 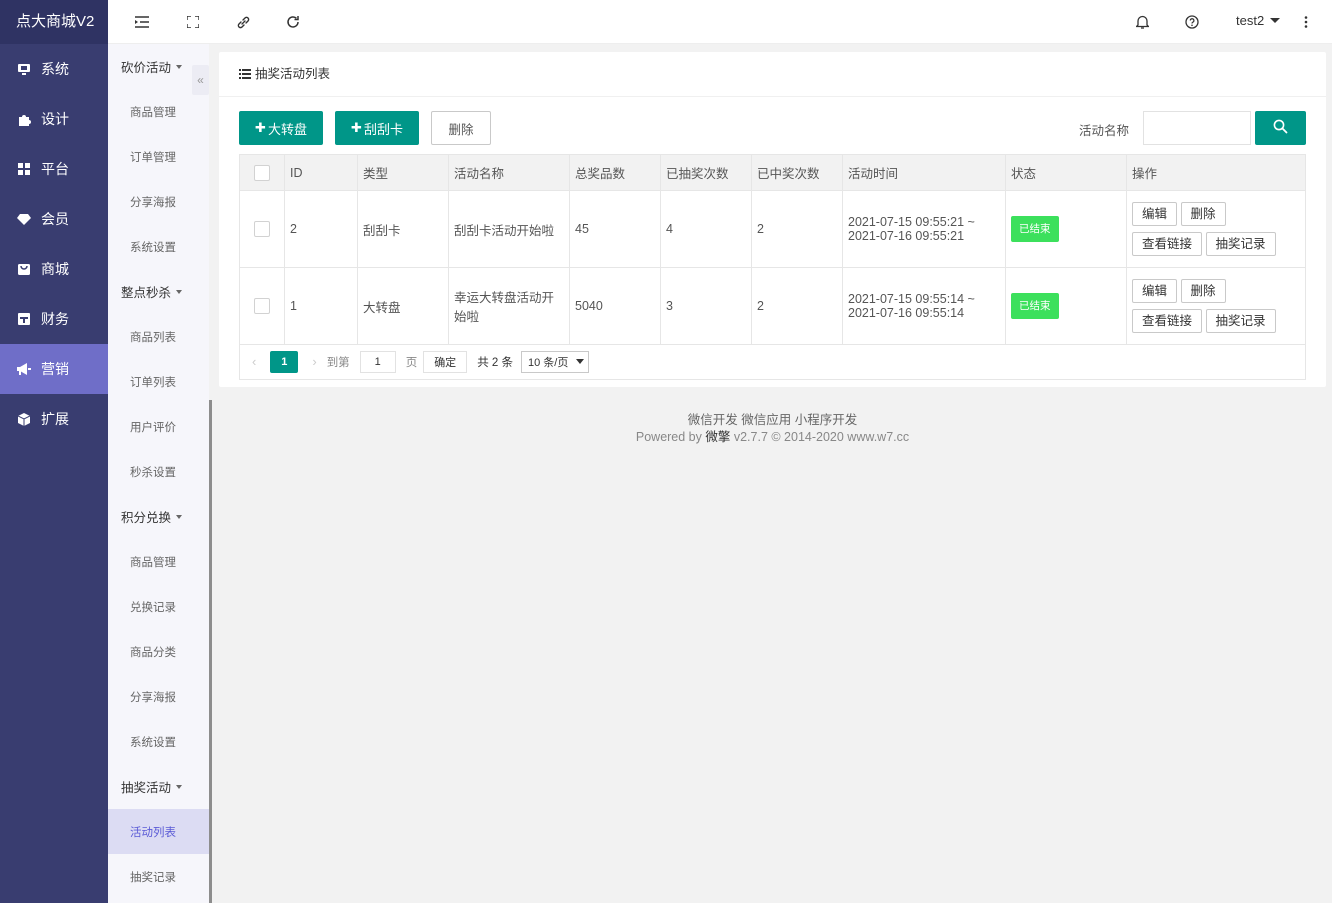 I want to click on nav-item-extend: 扩展, so click(x=54, y=419).